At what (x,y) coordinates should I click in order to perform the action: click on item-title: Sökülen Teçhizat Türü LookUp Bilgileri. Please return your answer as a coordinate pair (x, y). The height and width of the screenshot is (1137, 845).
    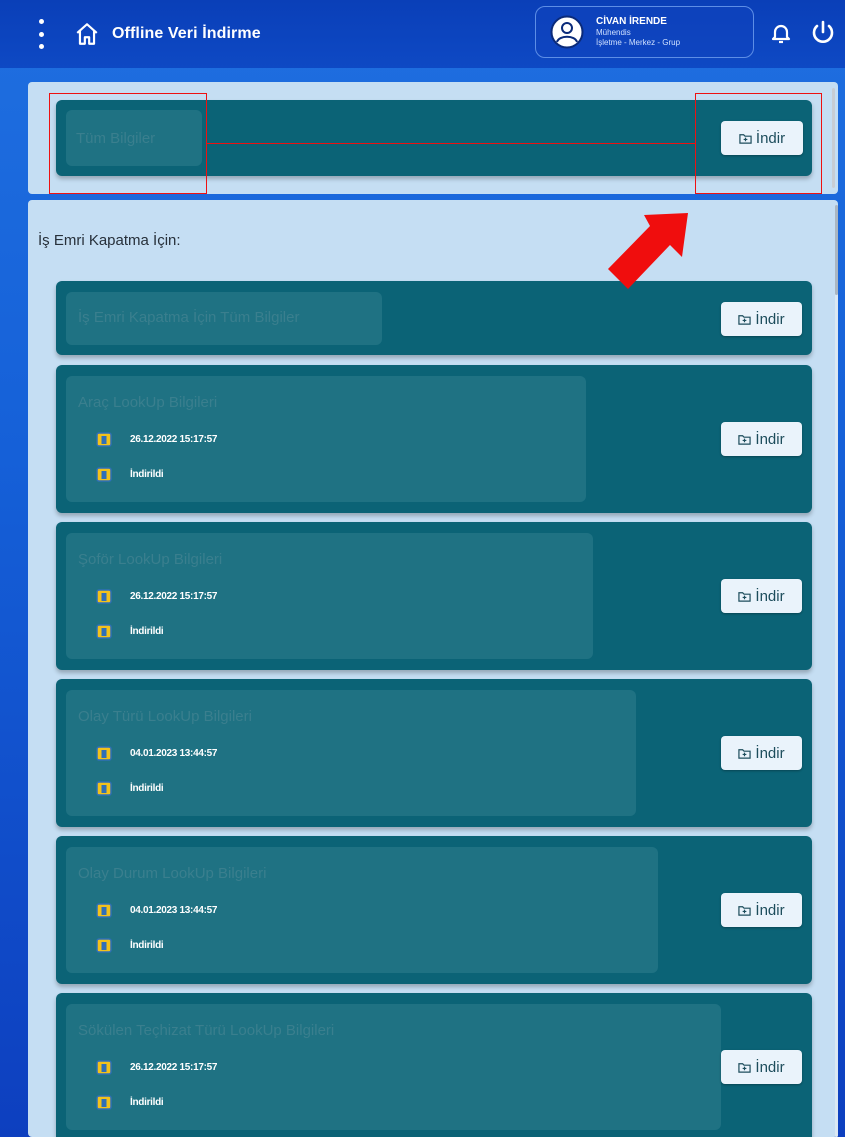
    Looking at the image, I should click on (206, 1030).